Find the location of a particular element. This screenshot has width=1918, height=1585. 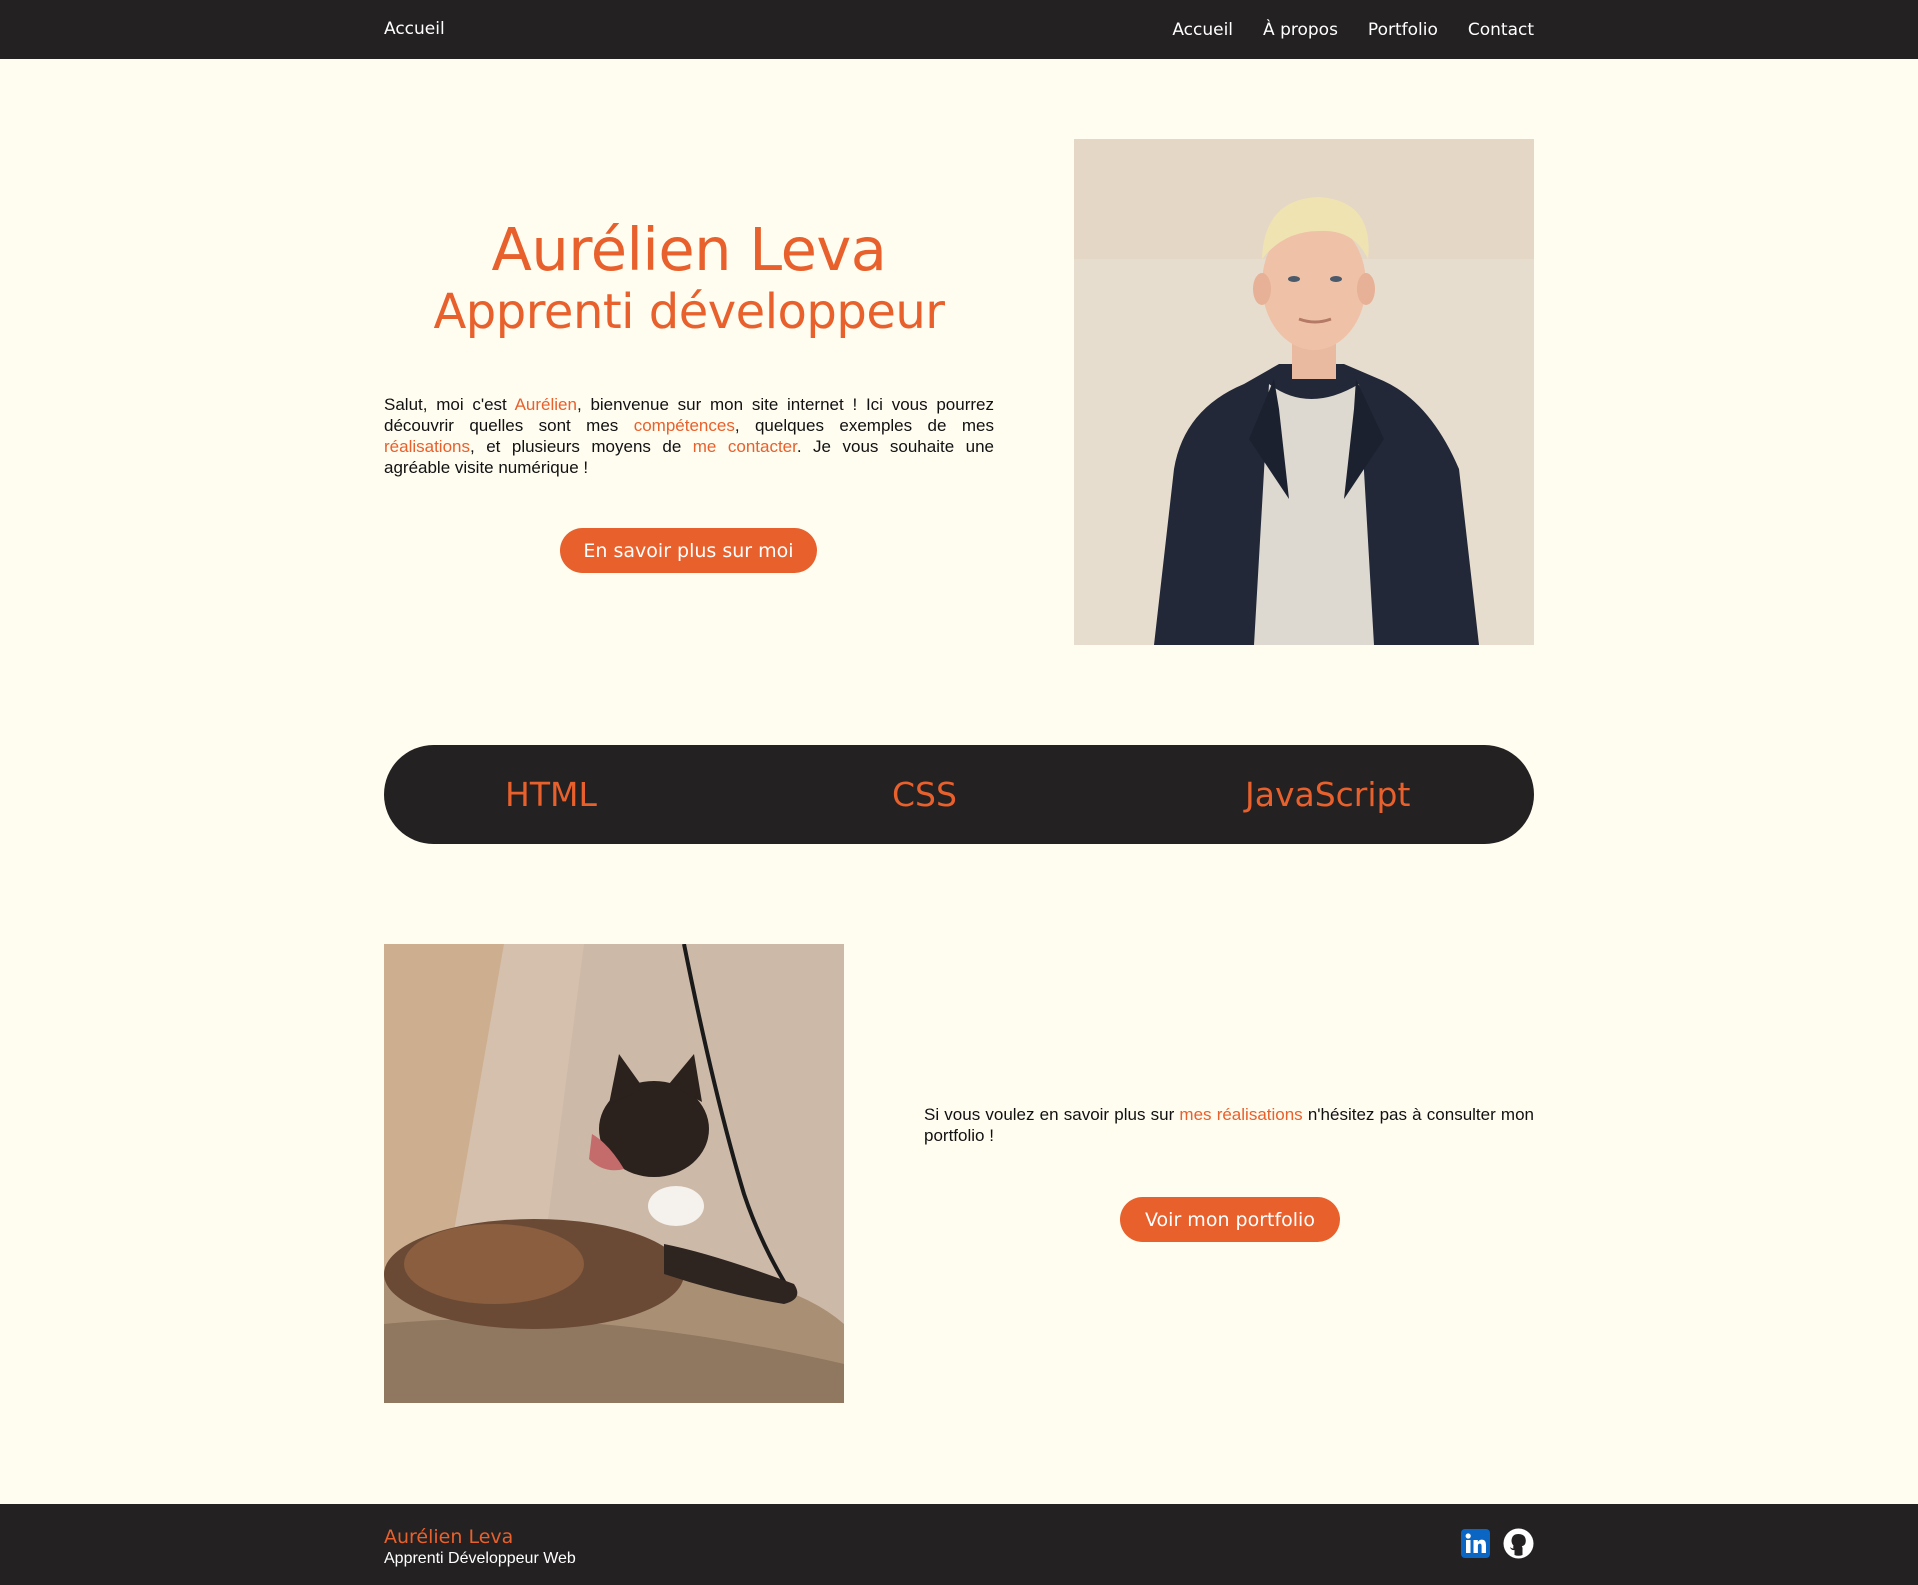

nav-link-accueil: Accueil is located at coordinates (1202, 30).